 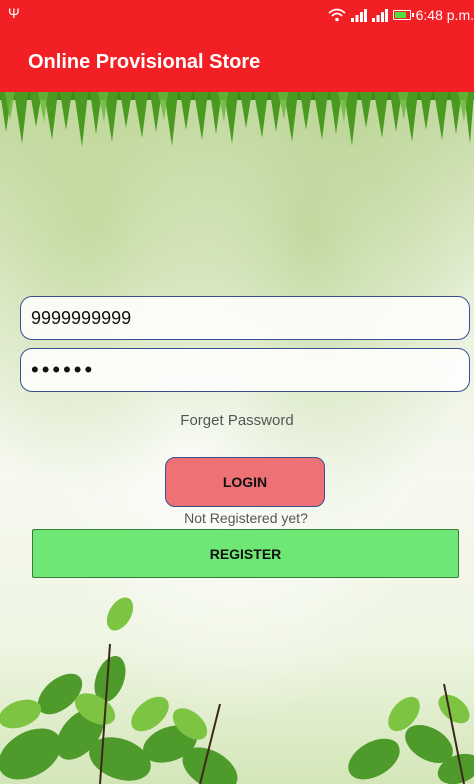 What do you see at coordinates (337, 15) in the screenshot?
I see `wifi-icon` at bounding box center [337, 15].